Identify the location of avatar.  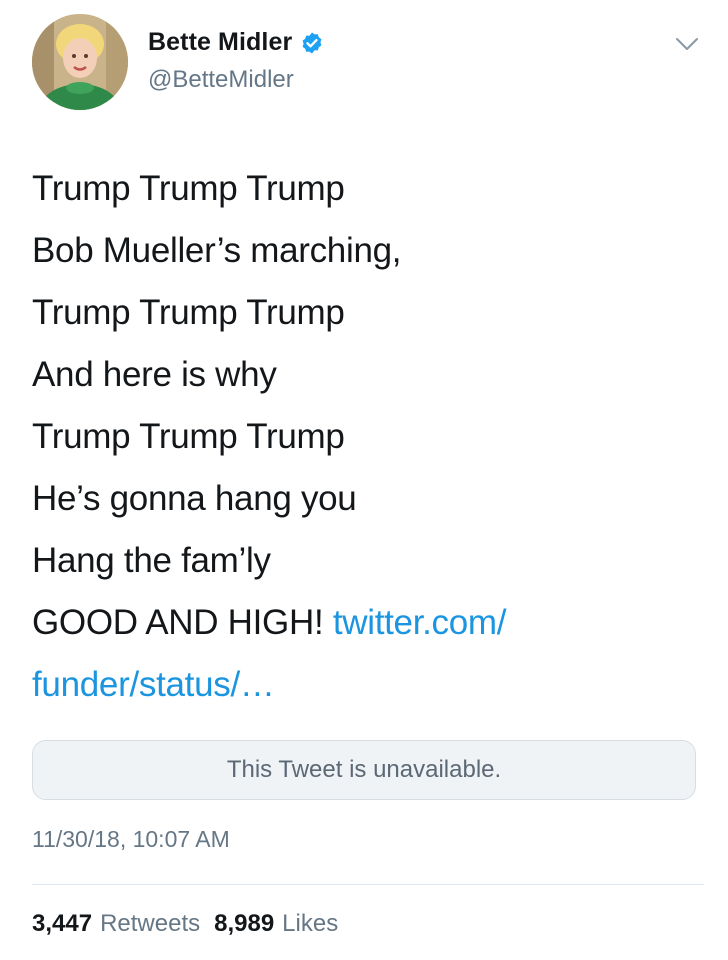
(80, 62).